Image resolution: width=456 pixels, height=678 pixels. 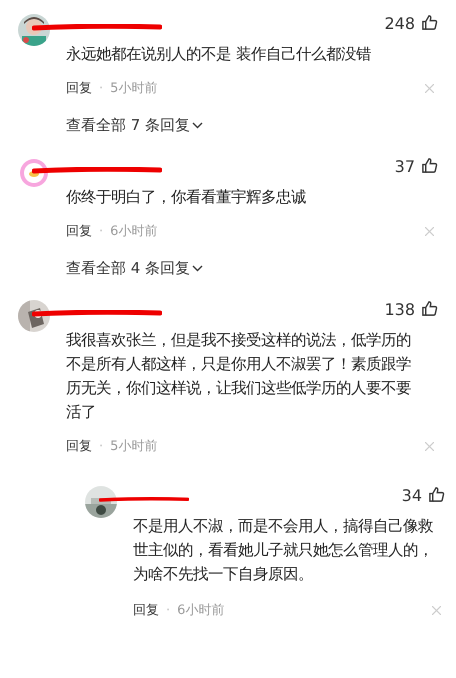 I want to click on like-count: 37, so click(x=404, y=167).